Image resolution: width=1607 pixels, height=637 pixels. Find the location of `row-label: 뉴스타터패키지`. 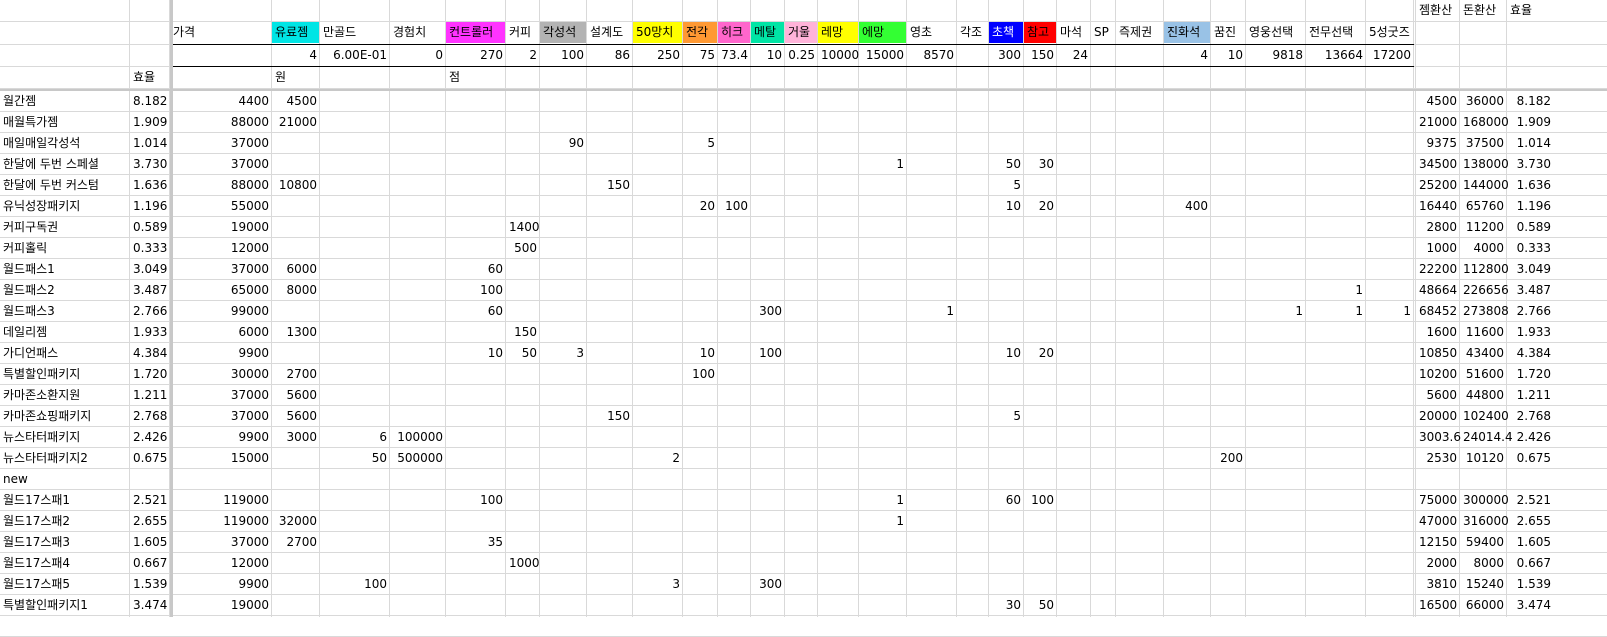

row-label: 뉴스타터패키지 is located at coordinates (65, 437).